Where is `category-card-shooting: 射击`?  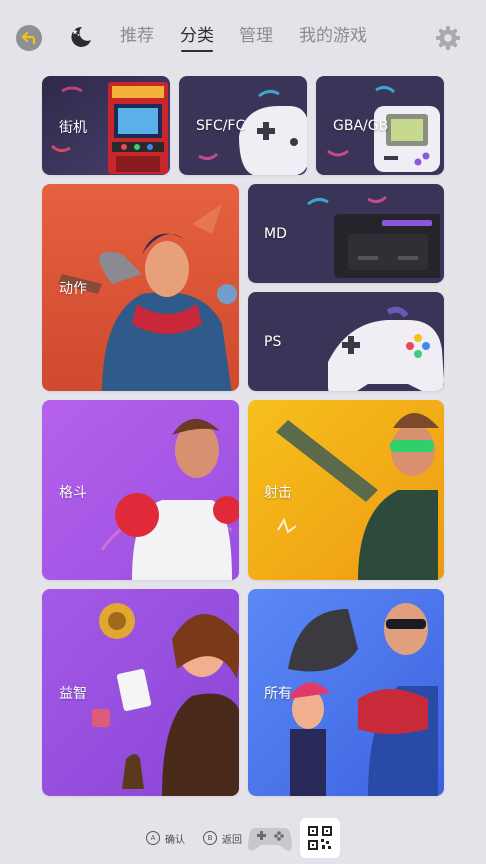
category-card-shooting: 射击 is located at coordinates (346, 490).